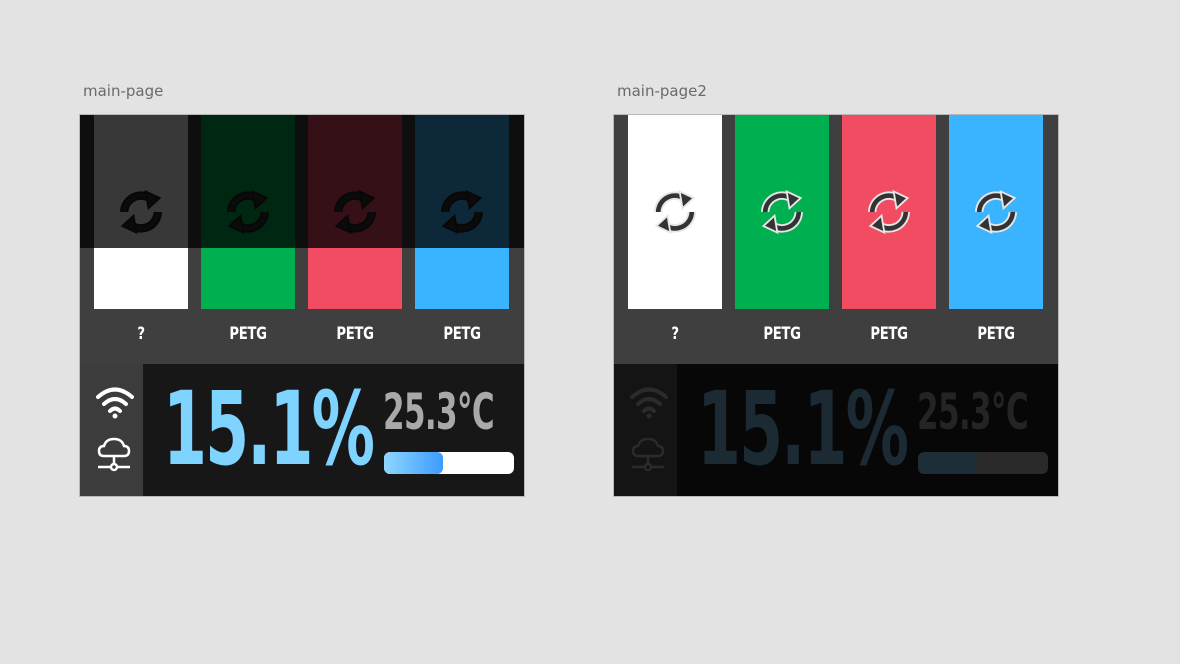 The width and height of the screenshot is (1180, 664). What do you see at coordinates (302, 181) in the screenshot?
I see `slot-dim-overlay` at bounding box center [302, 181].